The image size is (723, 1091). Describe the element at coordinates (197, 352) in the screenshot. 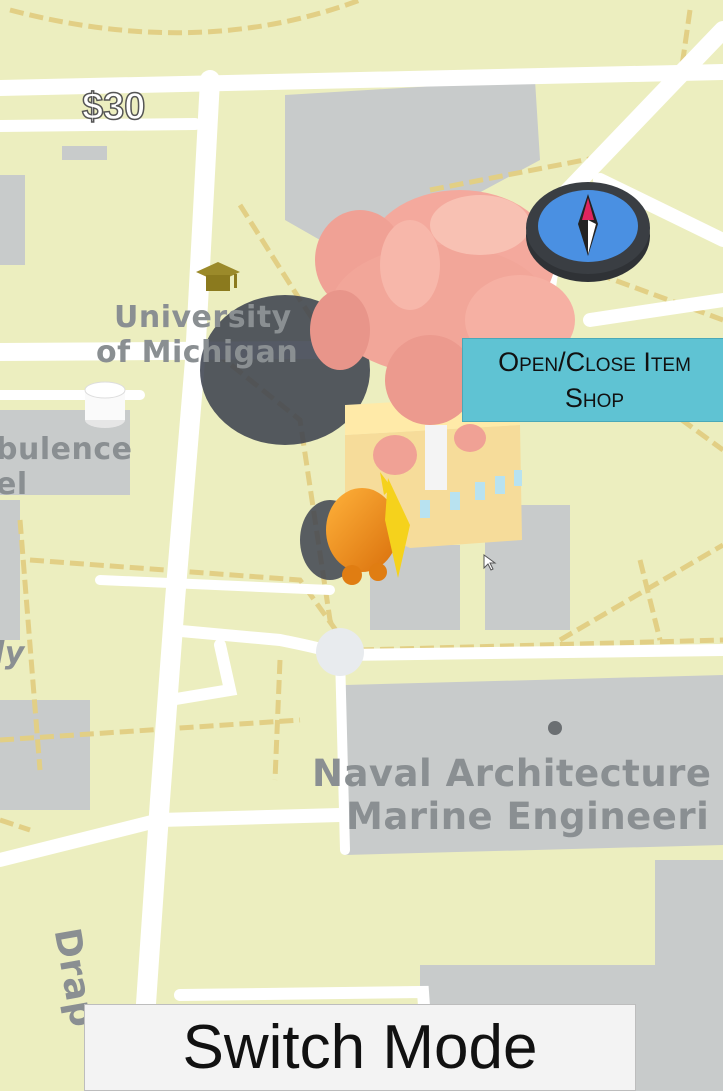

I see `map-label-university-line2: of Michigan` at that location.